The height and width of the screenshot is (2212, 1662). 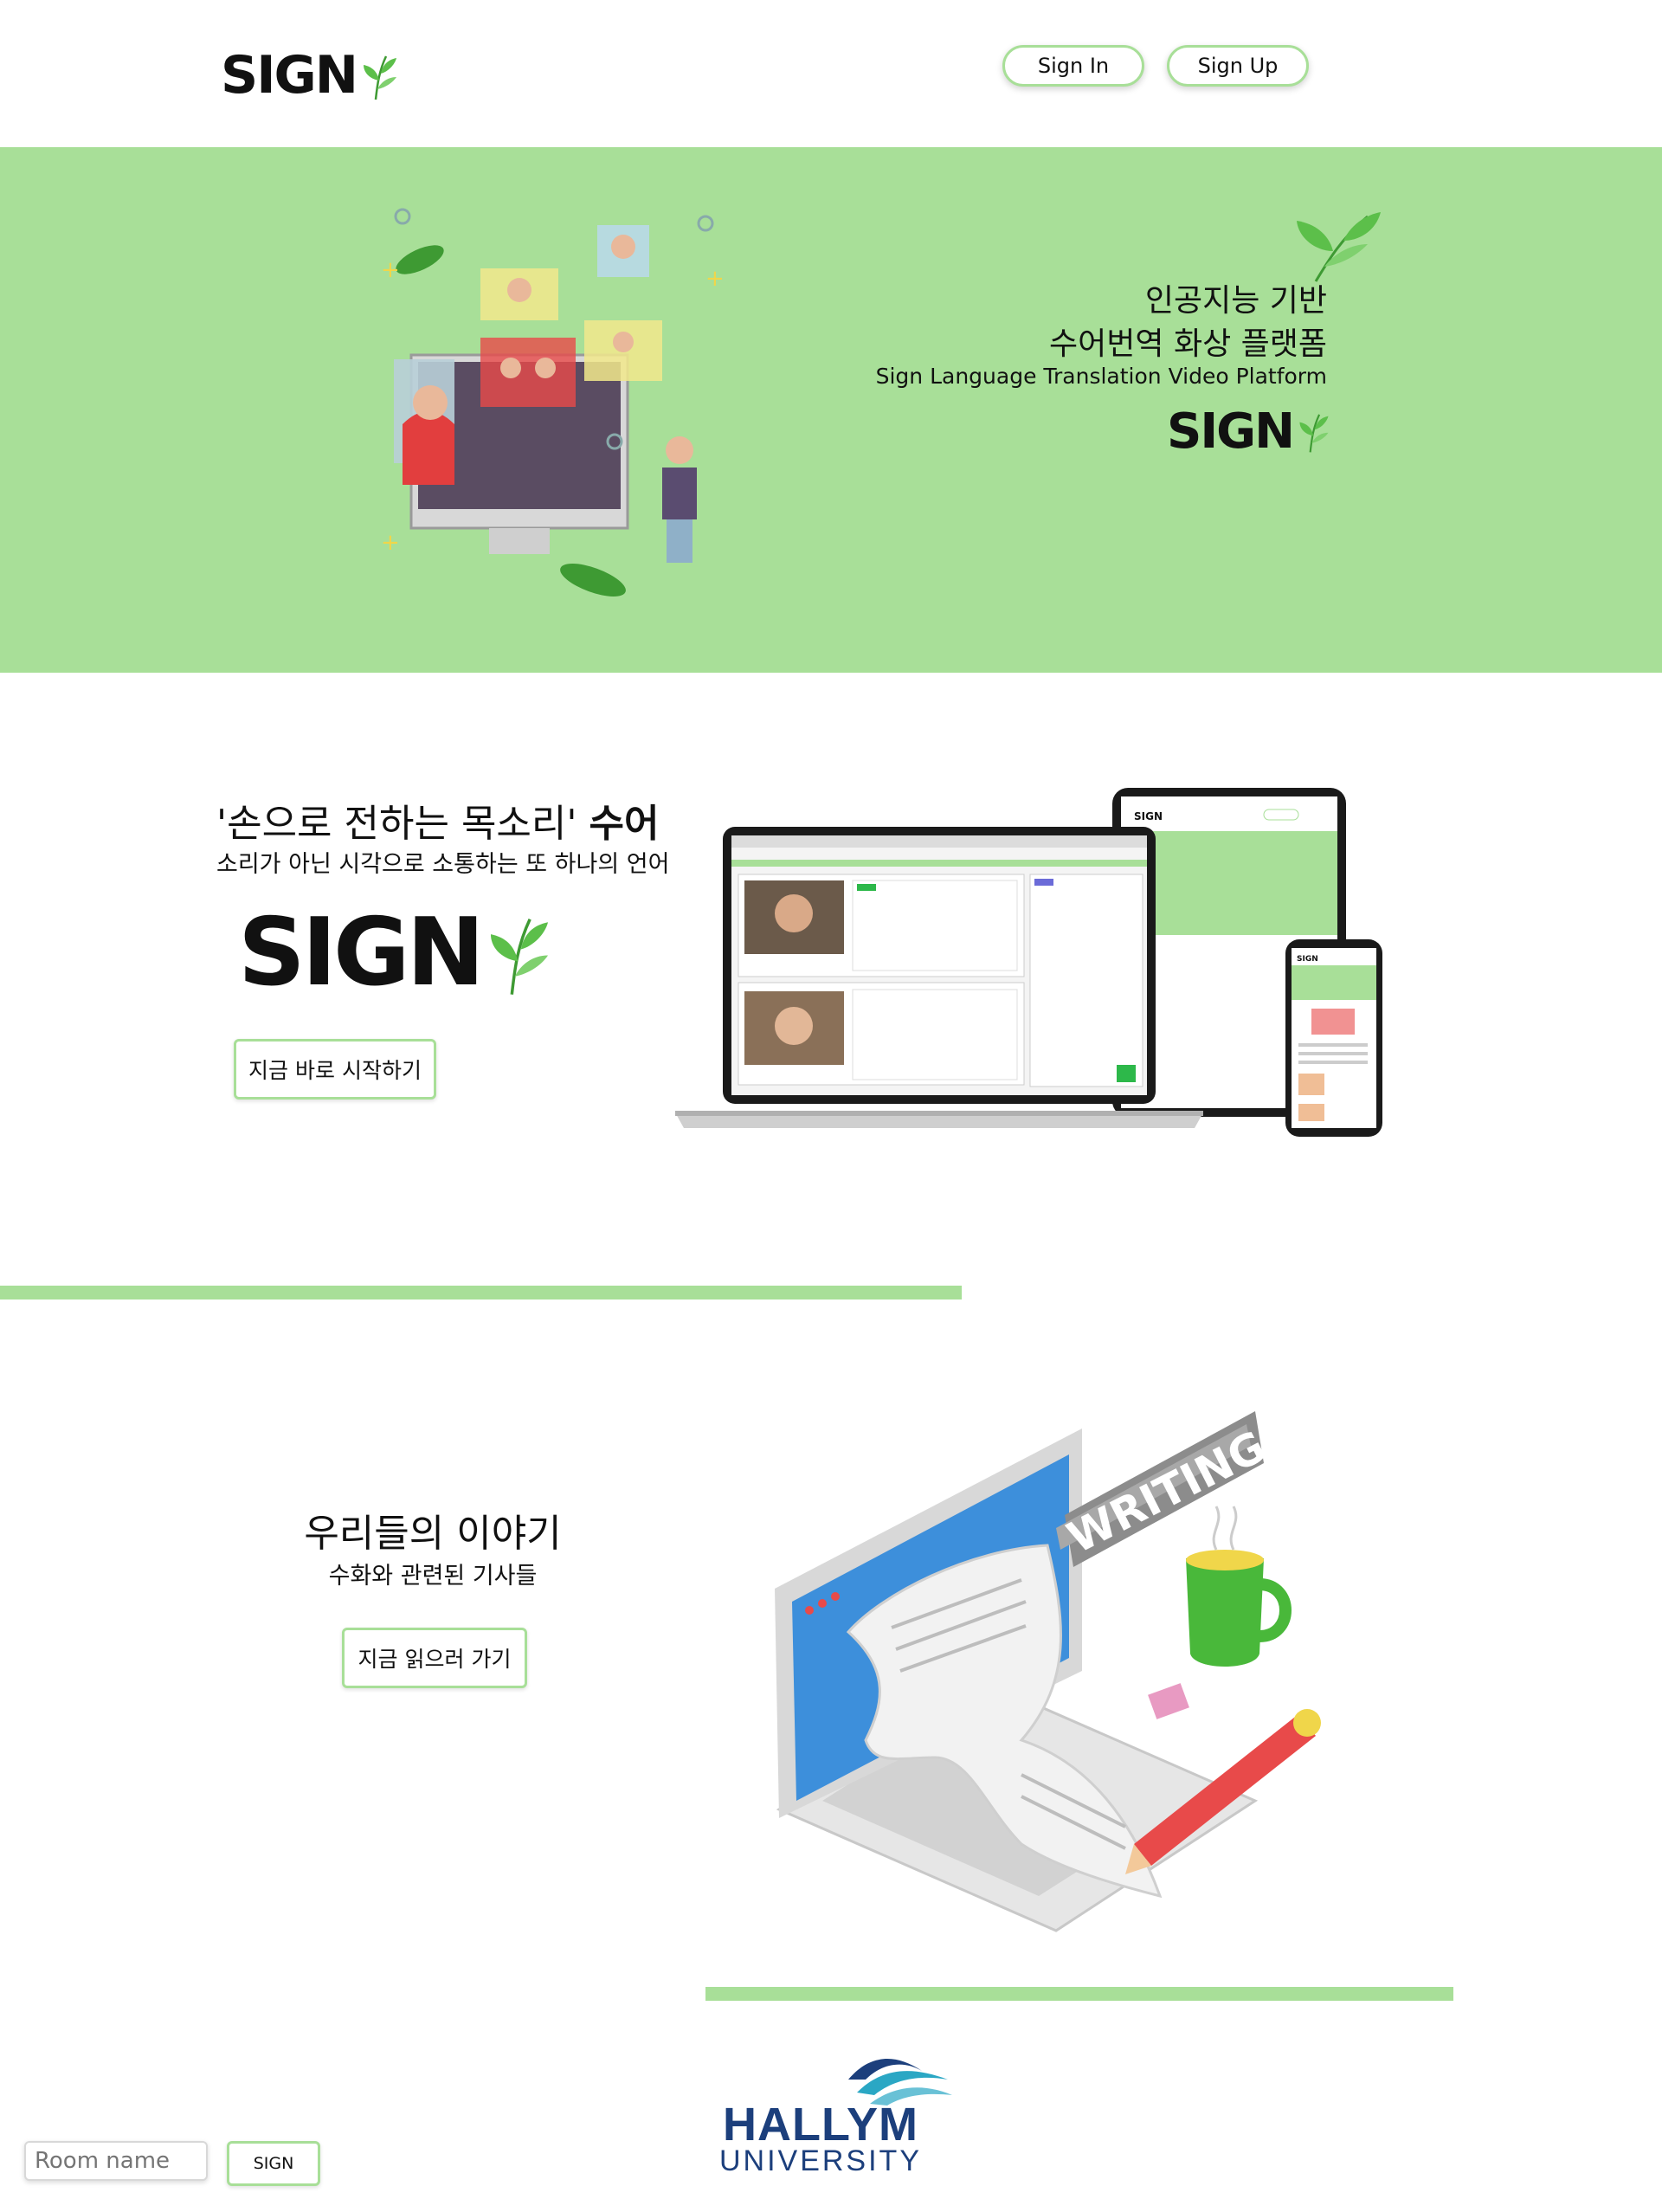 I want to click on hallym-name: HALLYM, so click(x=820, y=2125).